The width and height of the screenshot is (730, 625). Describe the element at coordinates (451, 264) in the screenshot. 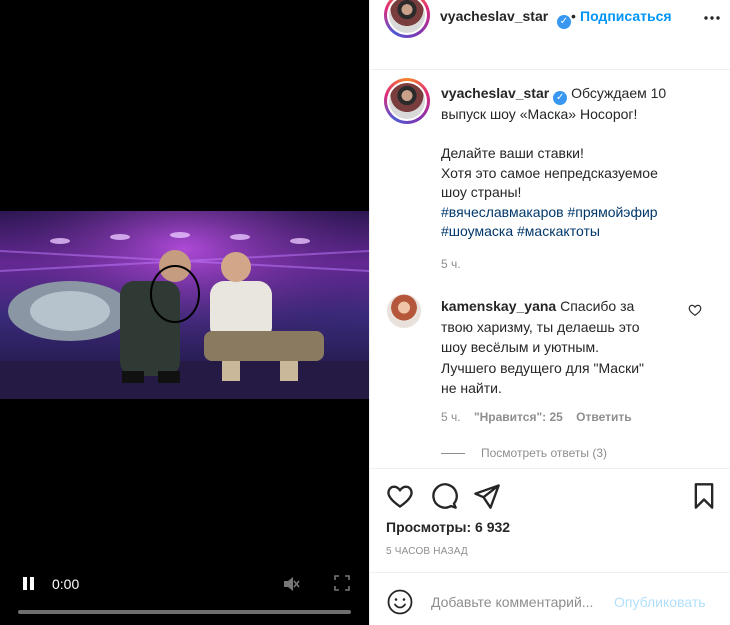

I see `caption-timestamp: 5 ч.` at that location.